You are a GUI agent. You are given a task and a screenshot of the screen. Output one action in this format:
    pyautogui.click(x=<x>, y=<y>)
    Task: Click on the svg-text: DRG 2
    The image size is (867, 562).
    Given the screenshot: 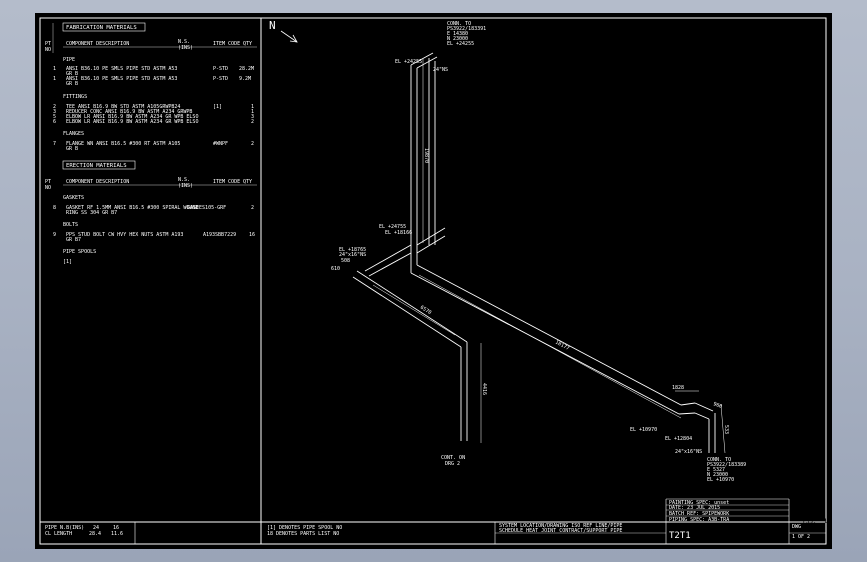 What is the action you would take?
    pyautogui.click(x=452, y=464)
    